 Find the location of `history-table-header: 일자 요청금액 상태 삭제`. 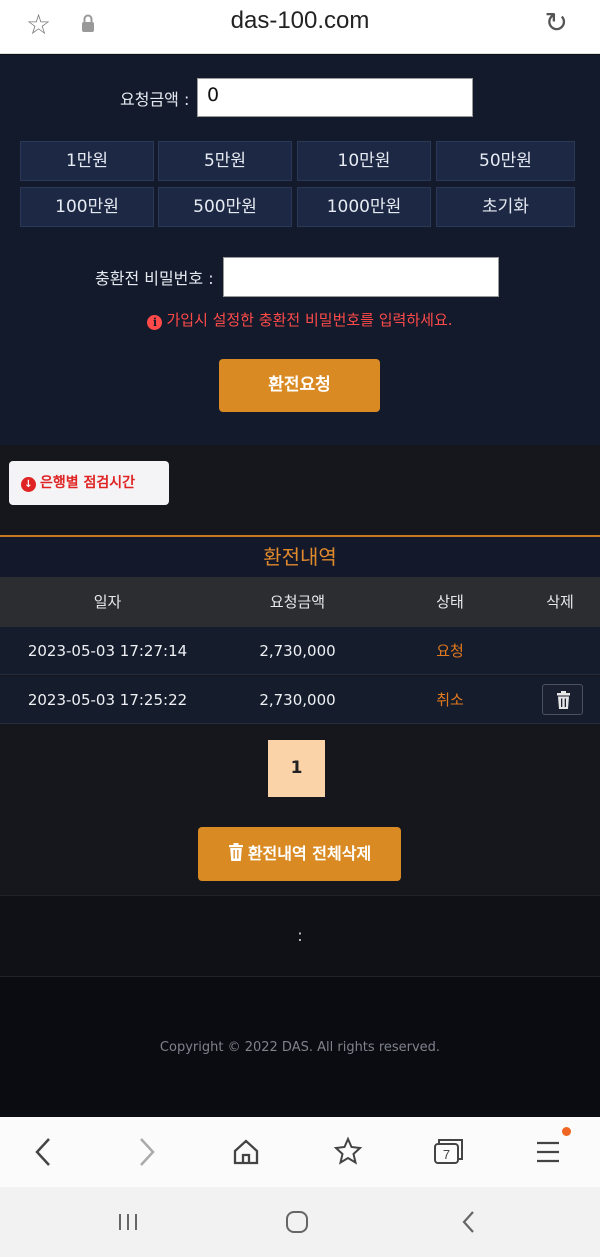

history-table-header: 일자 요청금액 상태 삭제 is located at coordinates (300, 602).